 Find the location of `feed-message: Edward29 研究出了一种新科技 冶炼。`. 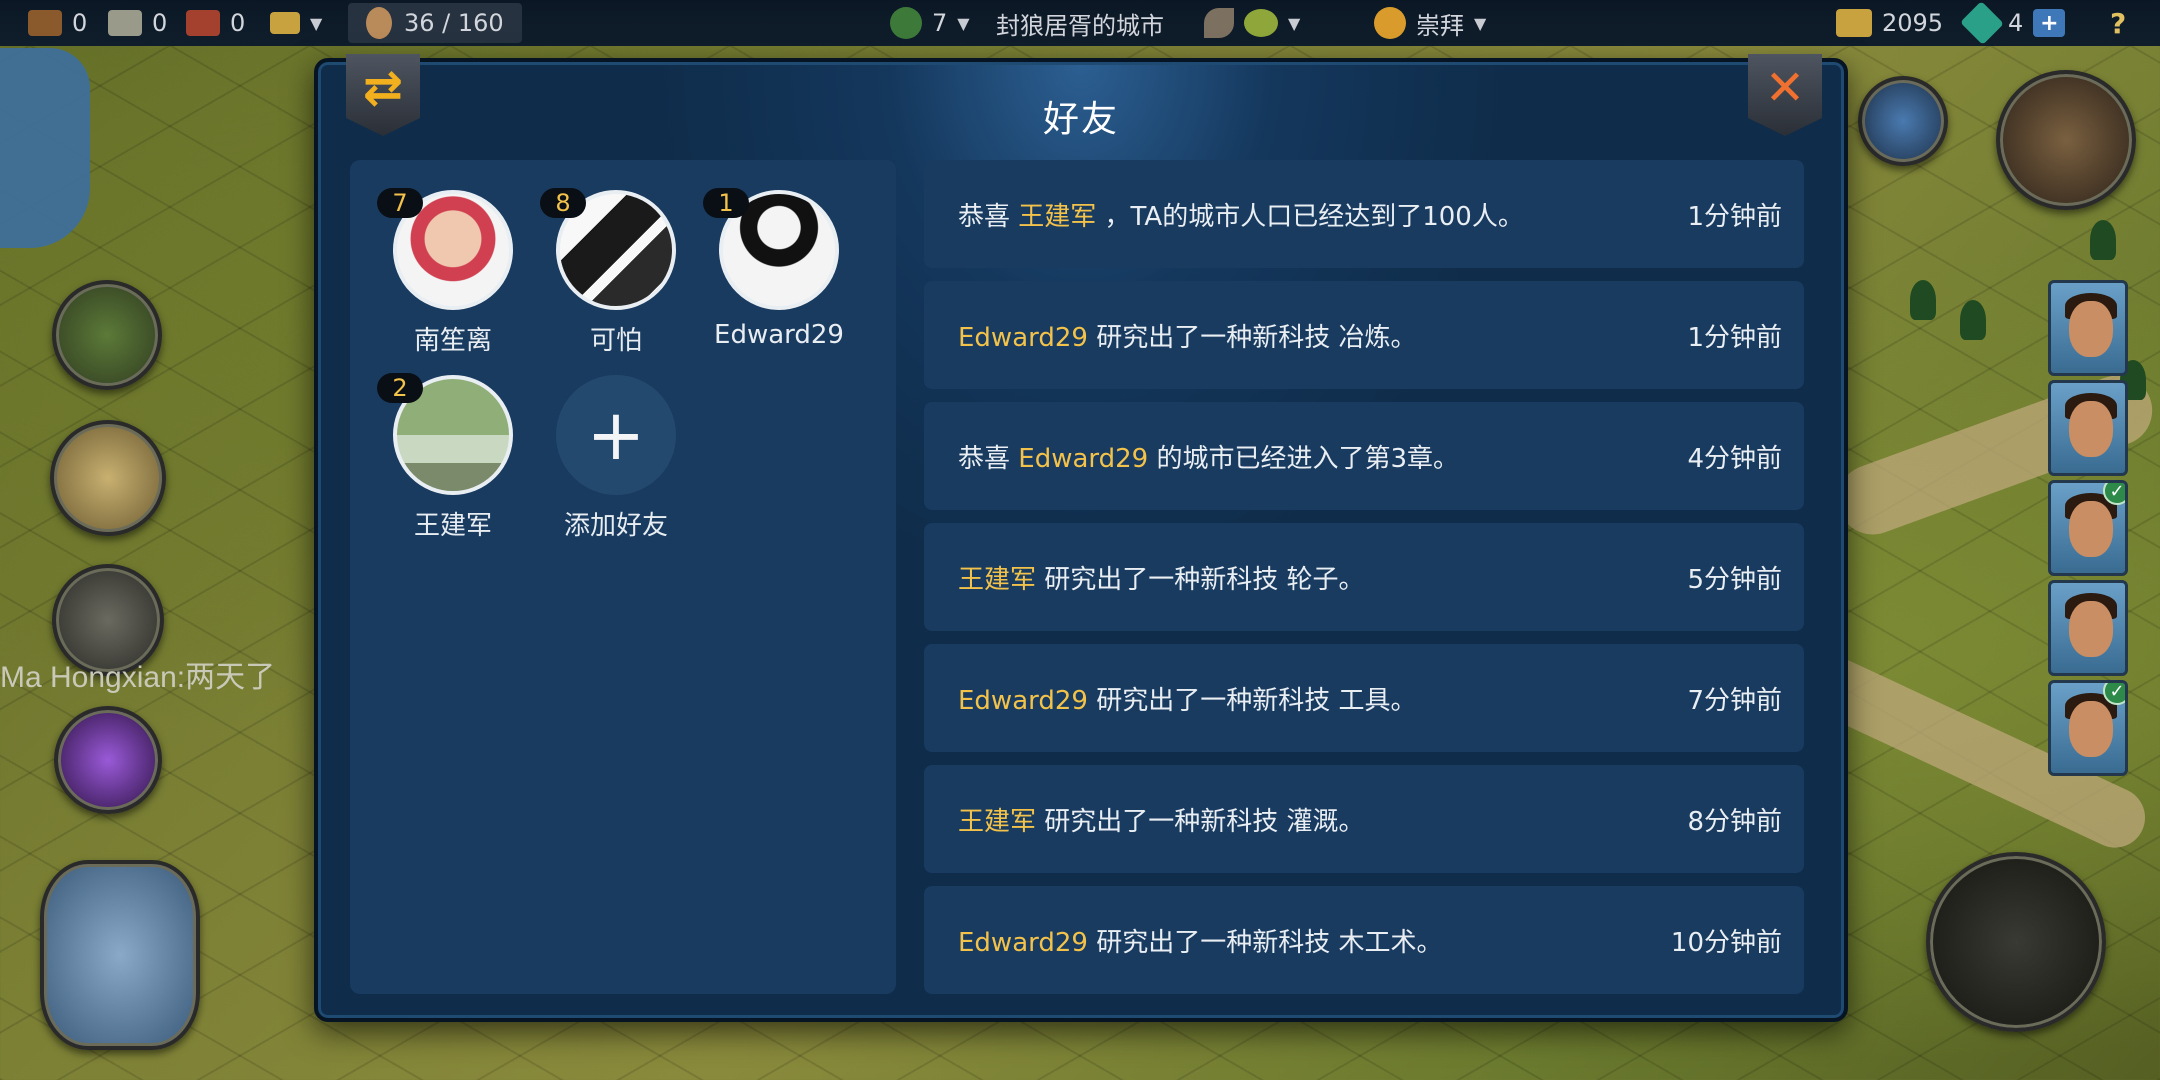

feed-message: Edward29 研究出了一种新科技 冶炼。 is located at coordinates (1187, 335).